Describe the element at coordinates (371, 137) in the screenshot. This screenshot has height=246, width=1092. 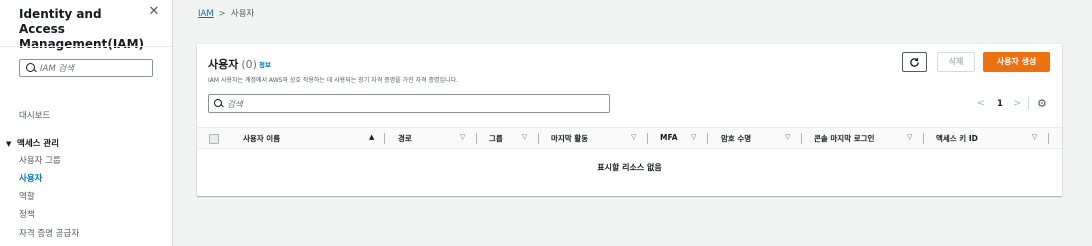
I see `sort-asc-icon: ▲` at that location.